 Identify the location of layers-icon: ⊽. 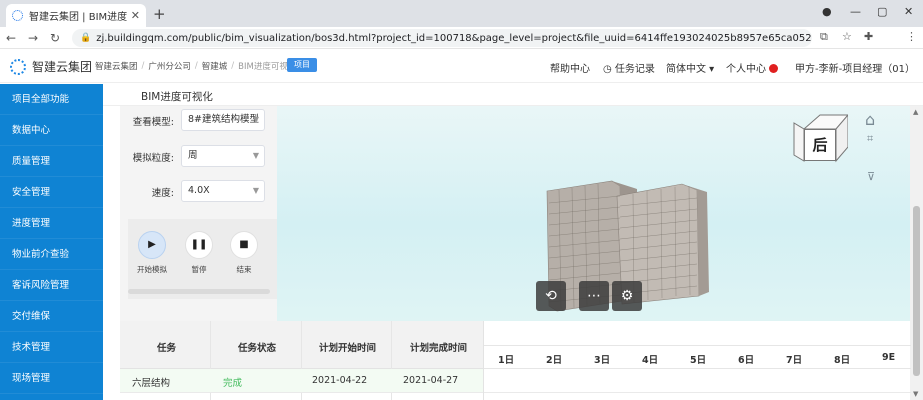
(871, 176).